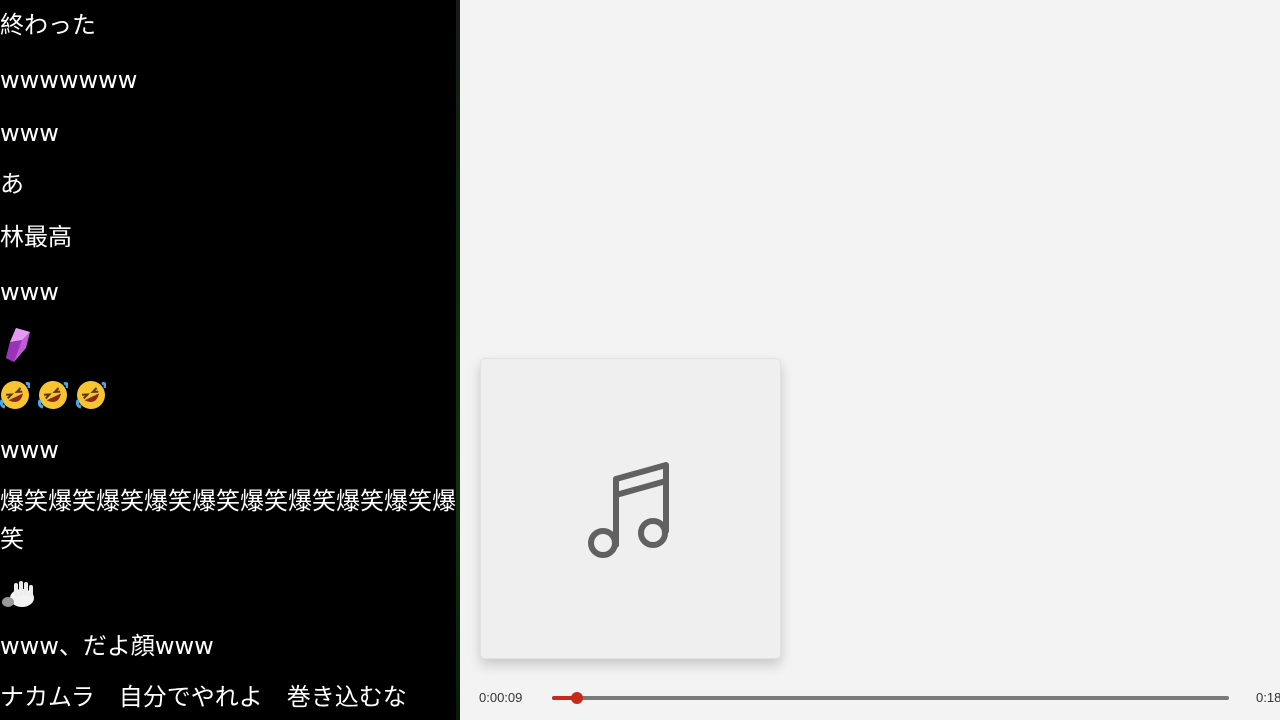  I want to click on waving-hand-icon, so click(18, 594).